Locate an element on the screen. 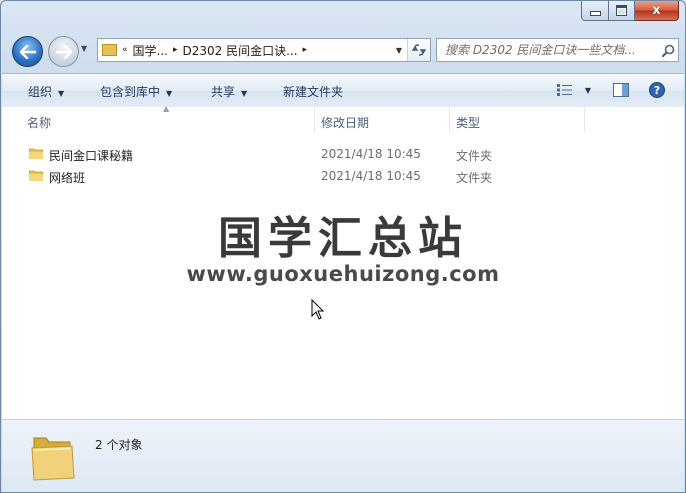 The width and height of the screenshot is (686, 493). watermark-title: 国学汇总站 is located at coordinates (343, 238).